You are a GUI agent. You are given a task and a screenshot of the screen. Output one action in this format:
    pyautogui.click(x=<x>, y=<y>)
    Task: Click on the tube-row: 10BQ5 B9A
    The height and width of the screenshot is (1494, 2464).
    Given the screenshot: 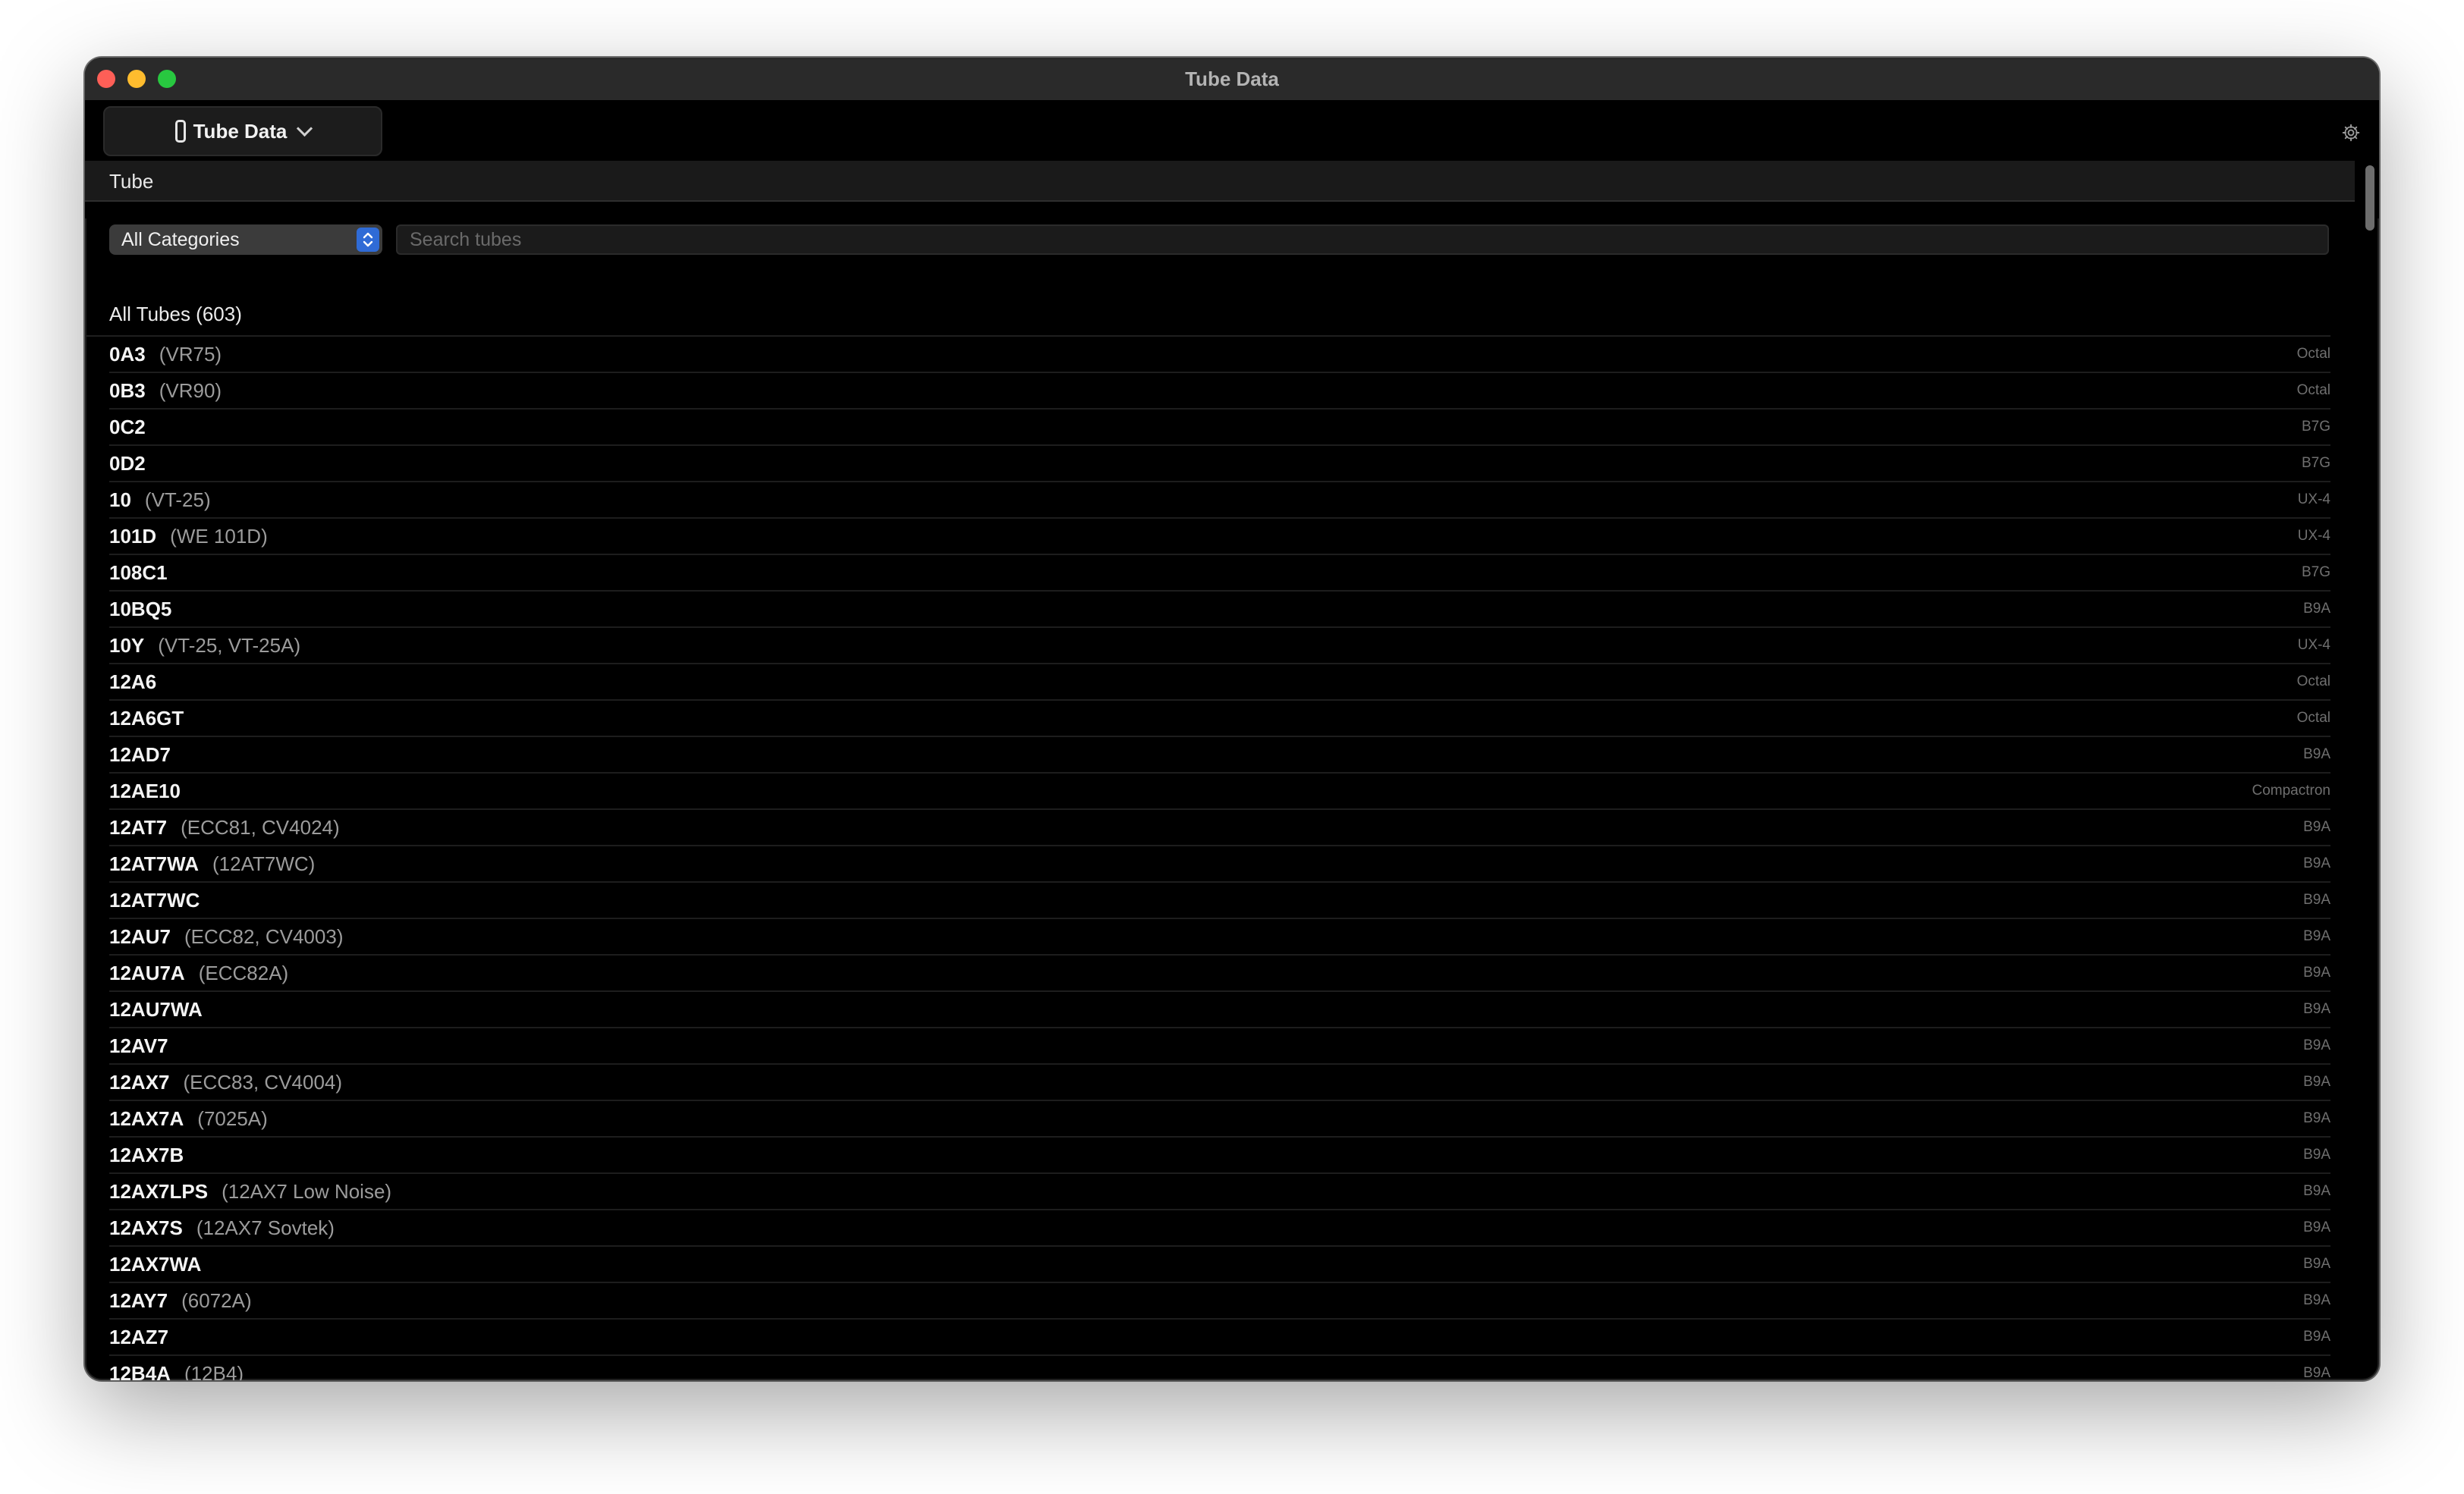 What is the action you would take?
    pyautogui.click(x=1219, y=610)
    